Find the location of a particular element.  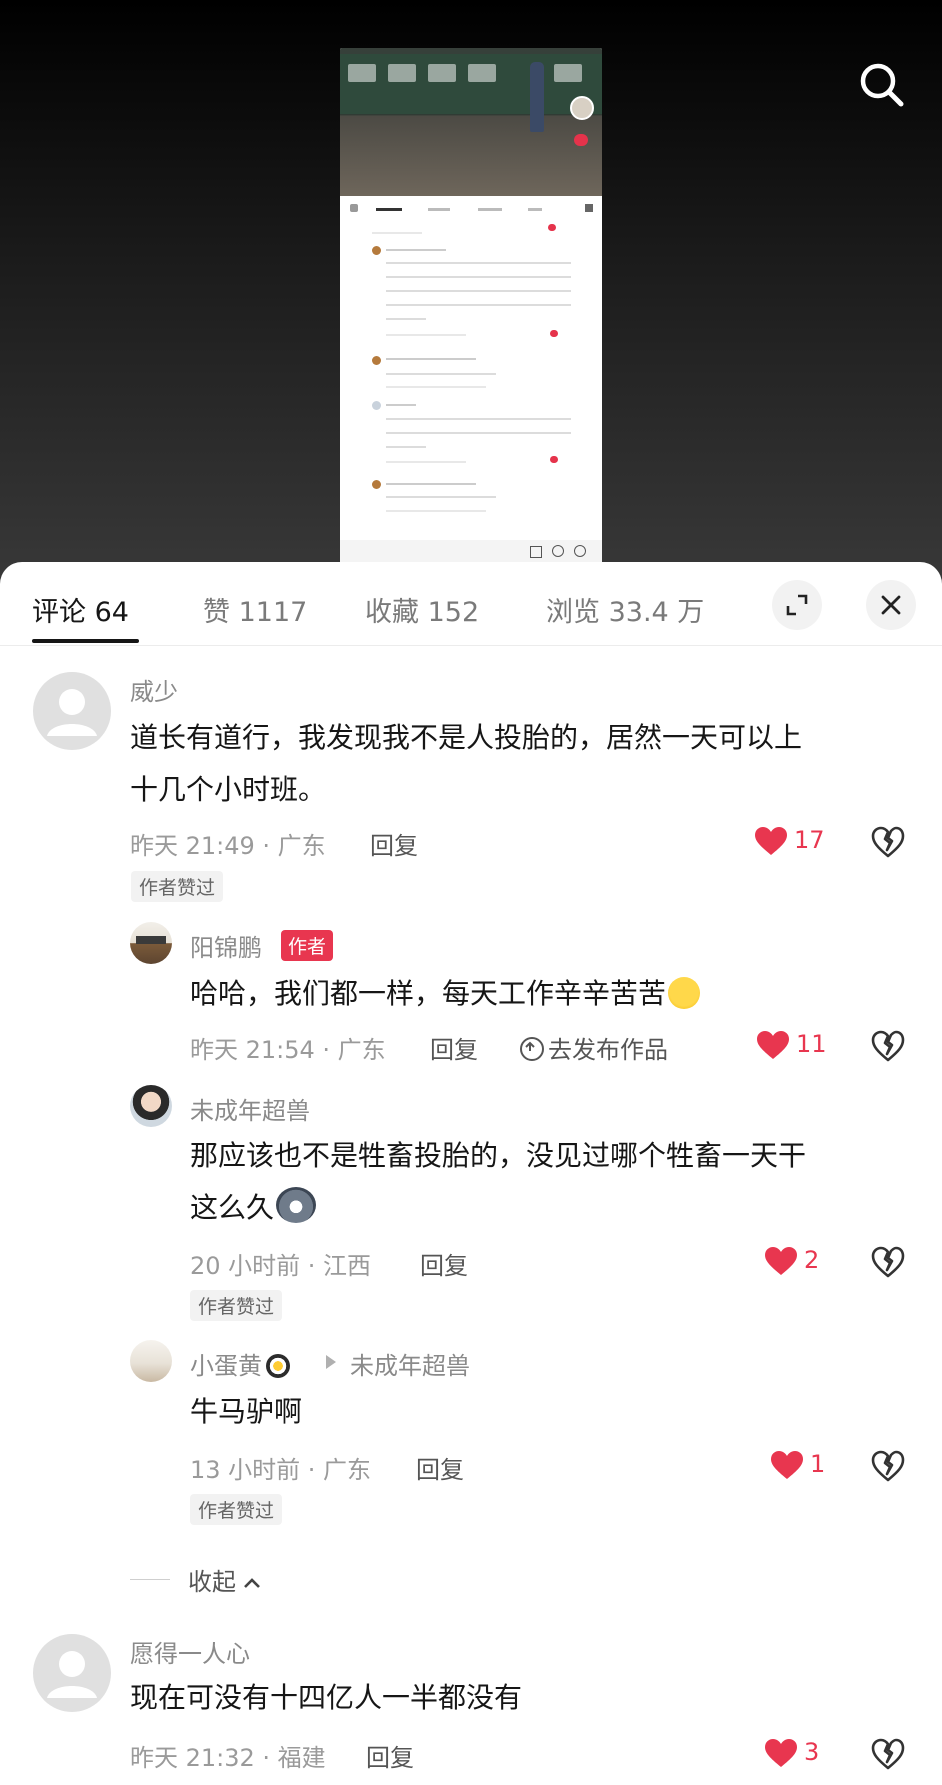

like-button: 17 is located at coordinates (794, 841).